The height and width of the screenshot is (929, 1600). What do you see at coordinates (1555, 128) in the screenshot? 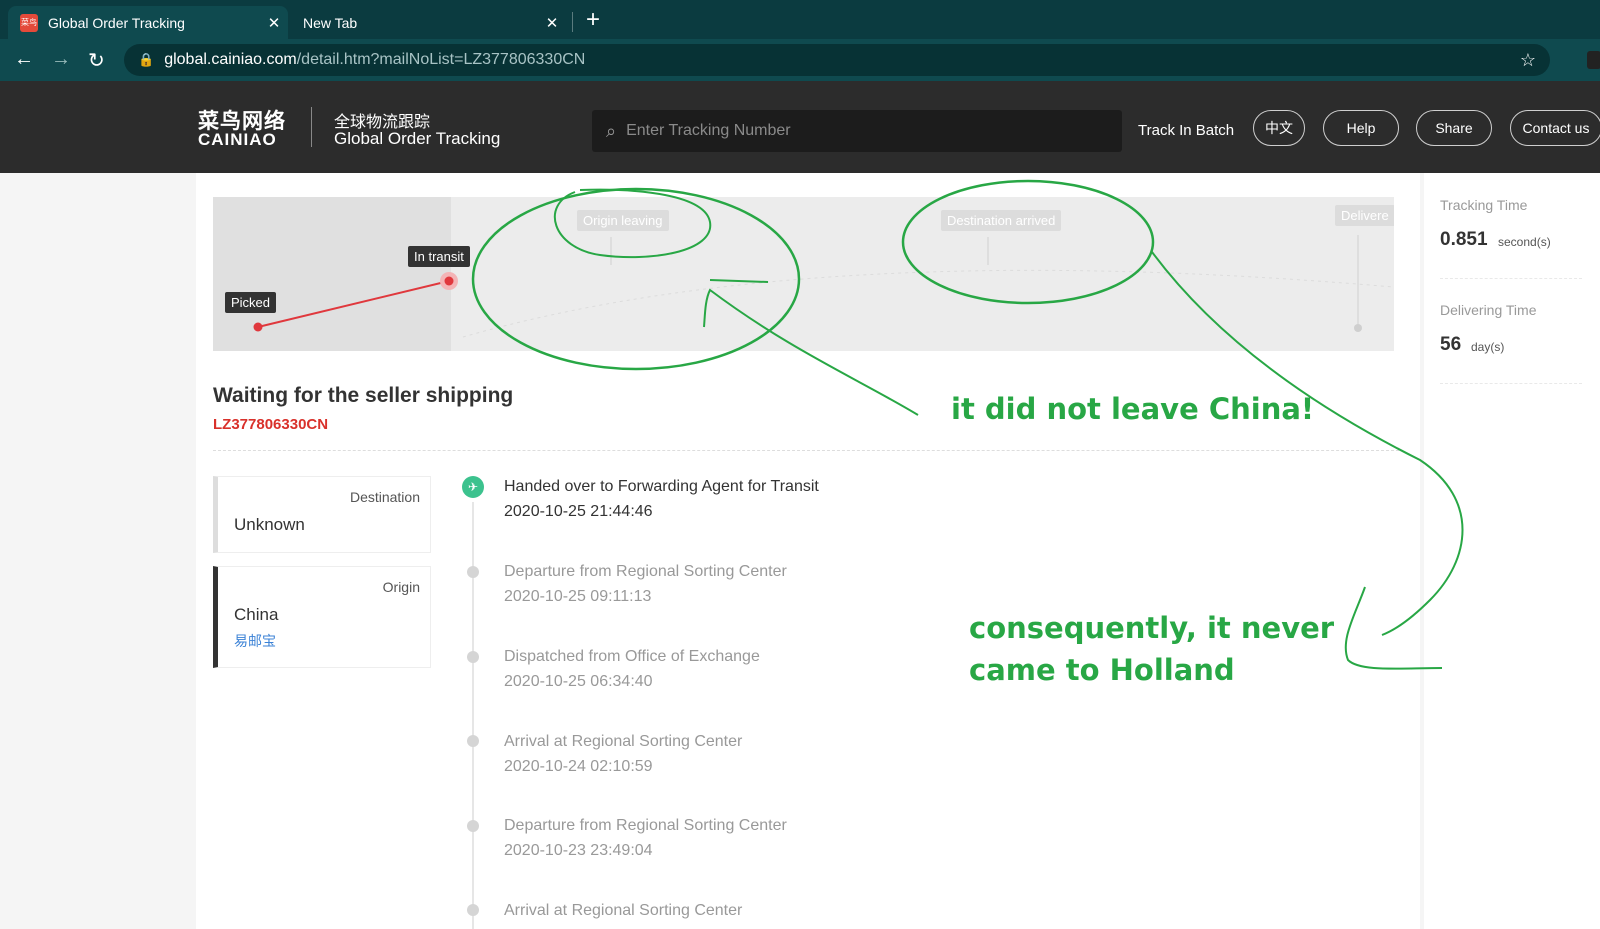
I see `contact-us-button: Contact us` at bounding box center [1555, 128].